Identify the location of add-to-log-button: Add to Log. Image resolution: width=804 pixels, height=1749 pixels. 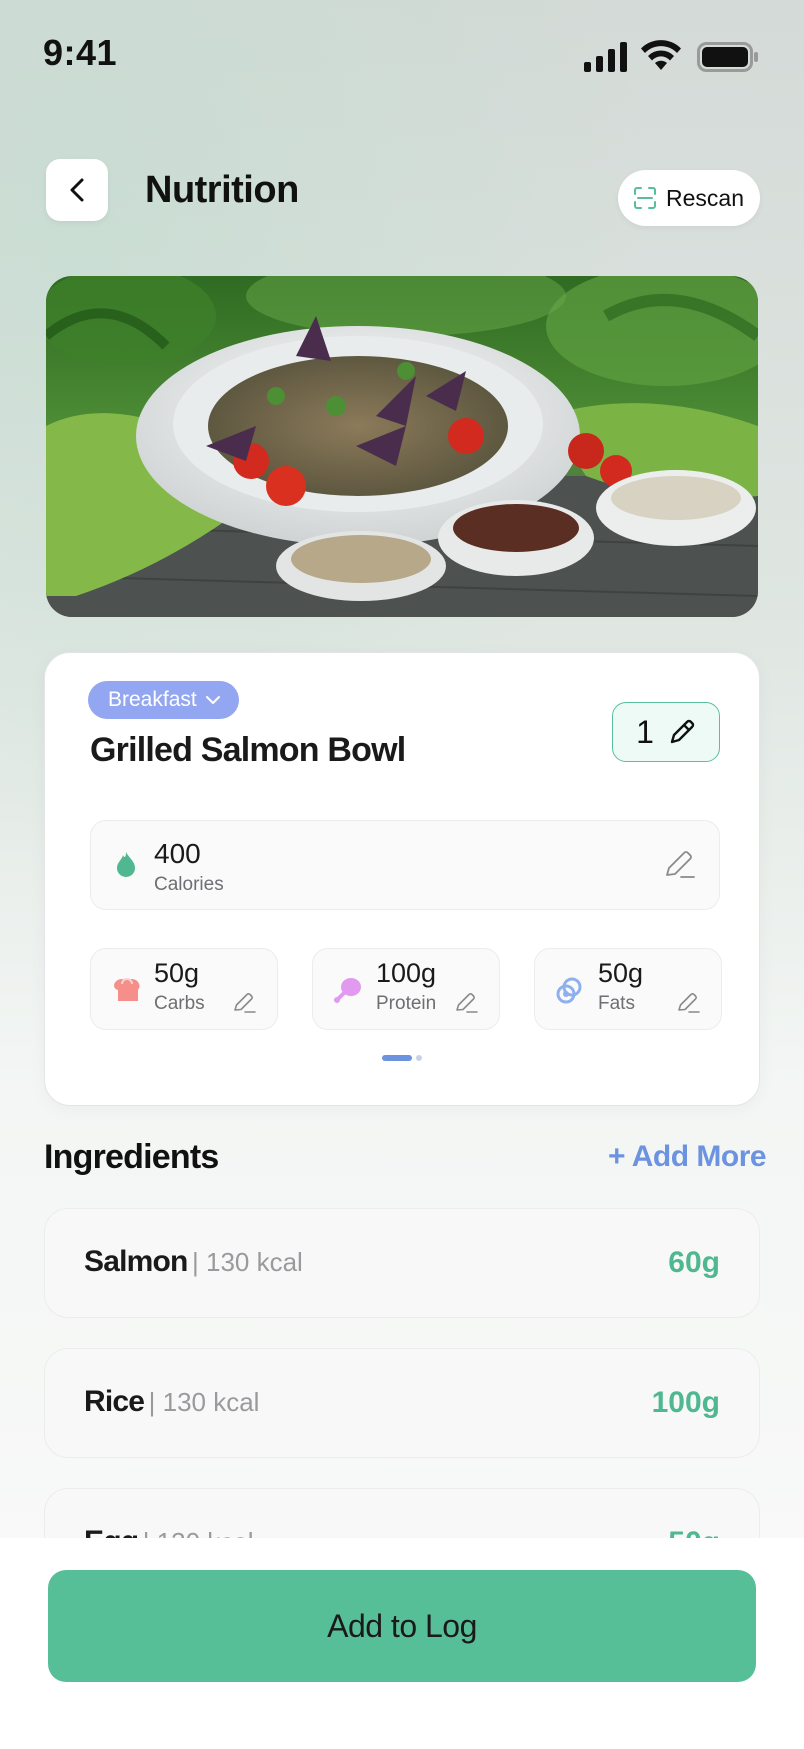
(402, 1626).